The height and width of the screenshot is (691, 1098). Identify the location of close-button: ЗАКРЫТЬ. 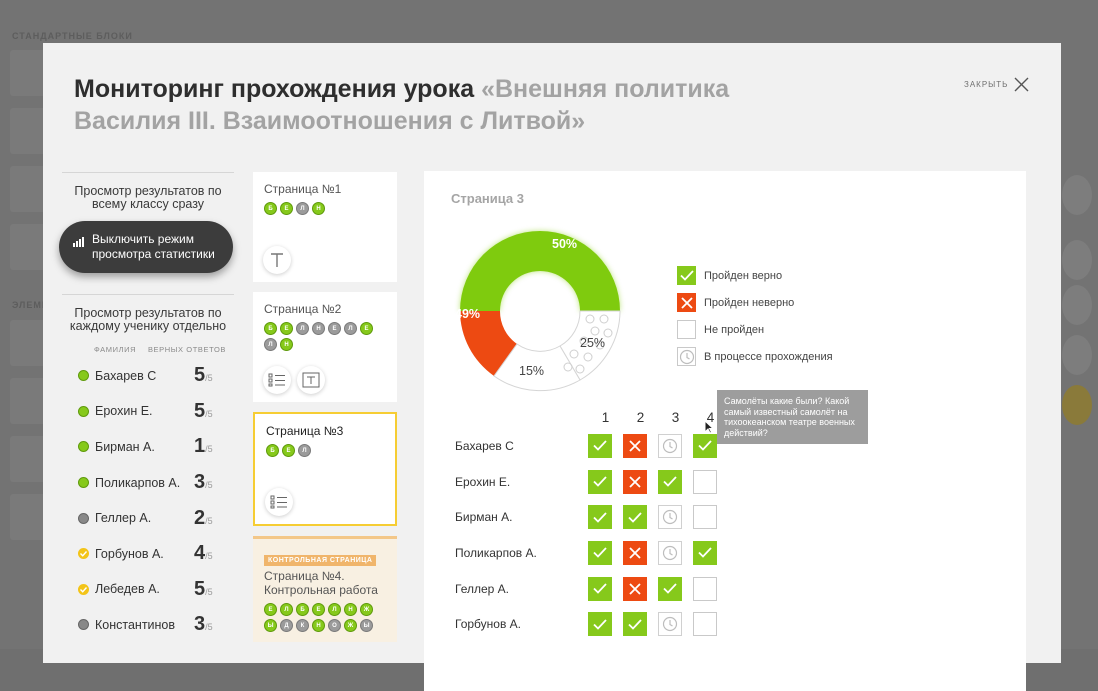
(996, 84).